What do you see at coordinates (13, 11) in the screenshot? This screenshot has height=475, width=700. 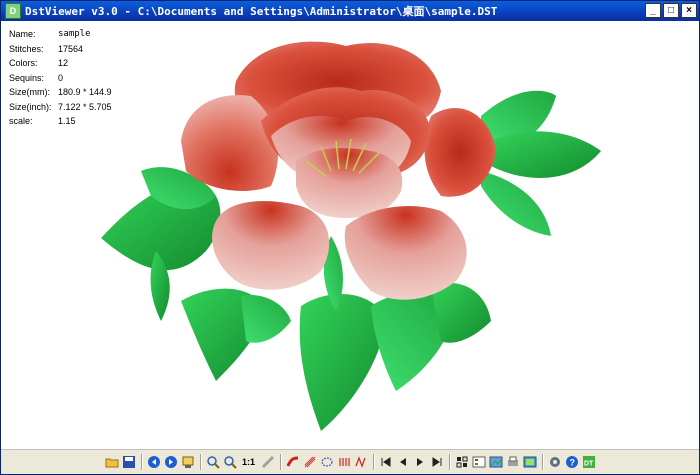 I see `app-icon: D` at bounding box center [13, 11].